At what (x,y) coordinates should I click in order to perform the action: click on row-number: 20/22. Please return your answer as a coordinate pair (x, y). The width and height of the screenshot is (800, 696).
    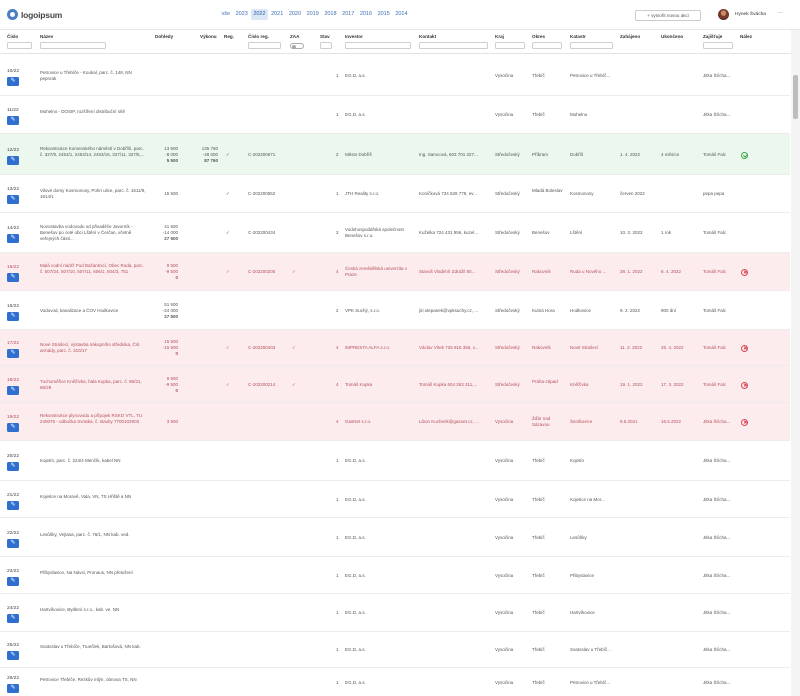
    Looking at the image, I should click on (13, 456).